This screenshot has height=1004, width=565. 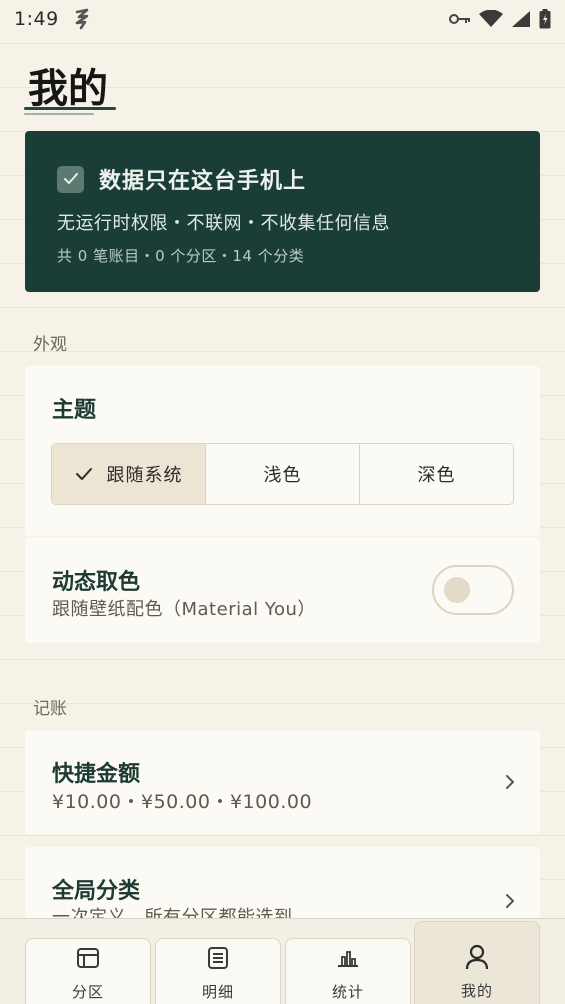 What do you see at coordinates (460, 19) in the screenshot?
I see `key-icon` at bounding box center [460, 19].